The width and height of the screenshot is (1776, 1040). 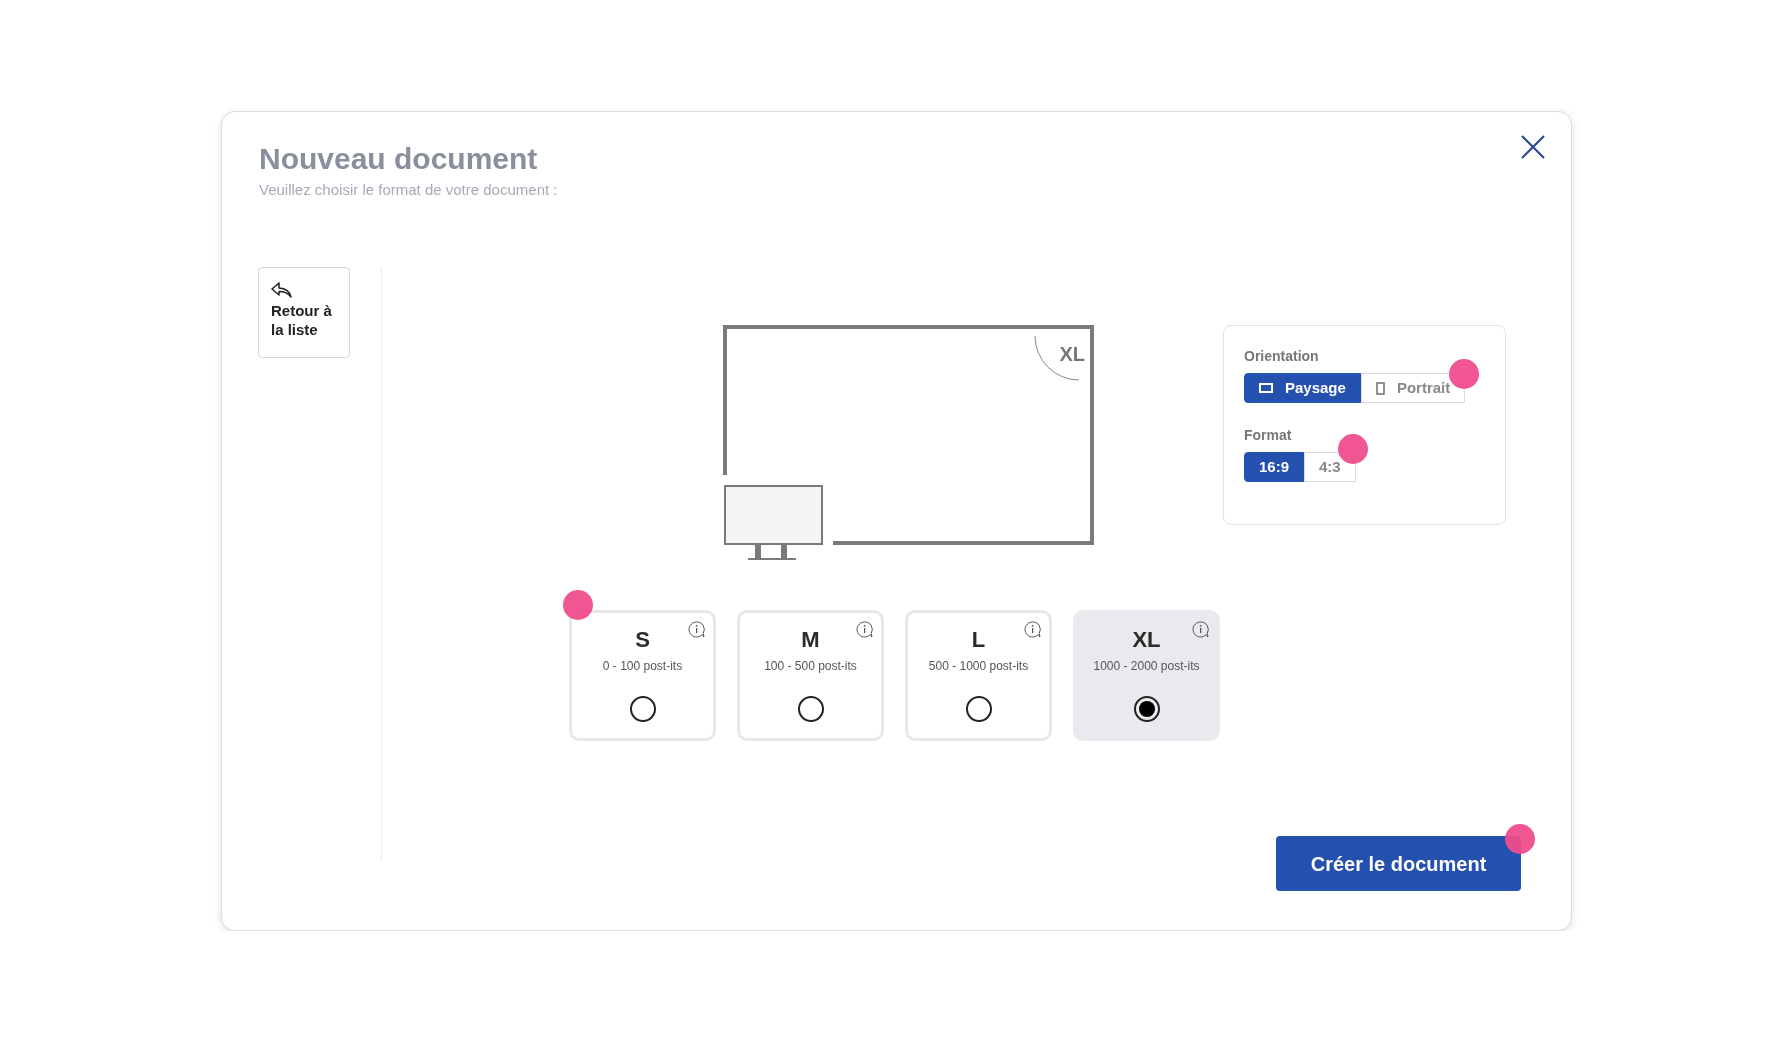 I want to click on dialog-subtitle: Veuillez choisir le format de votre document :, so click(x=409, y=190).